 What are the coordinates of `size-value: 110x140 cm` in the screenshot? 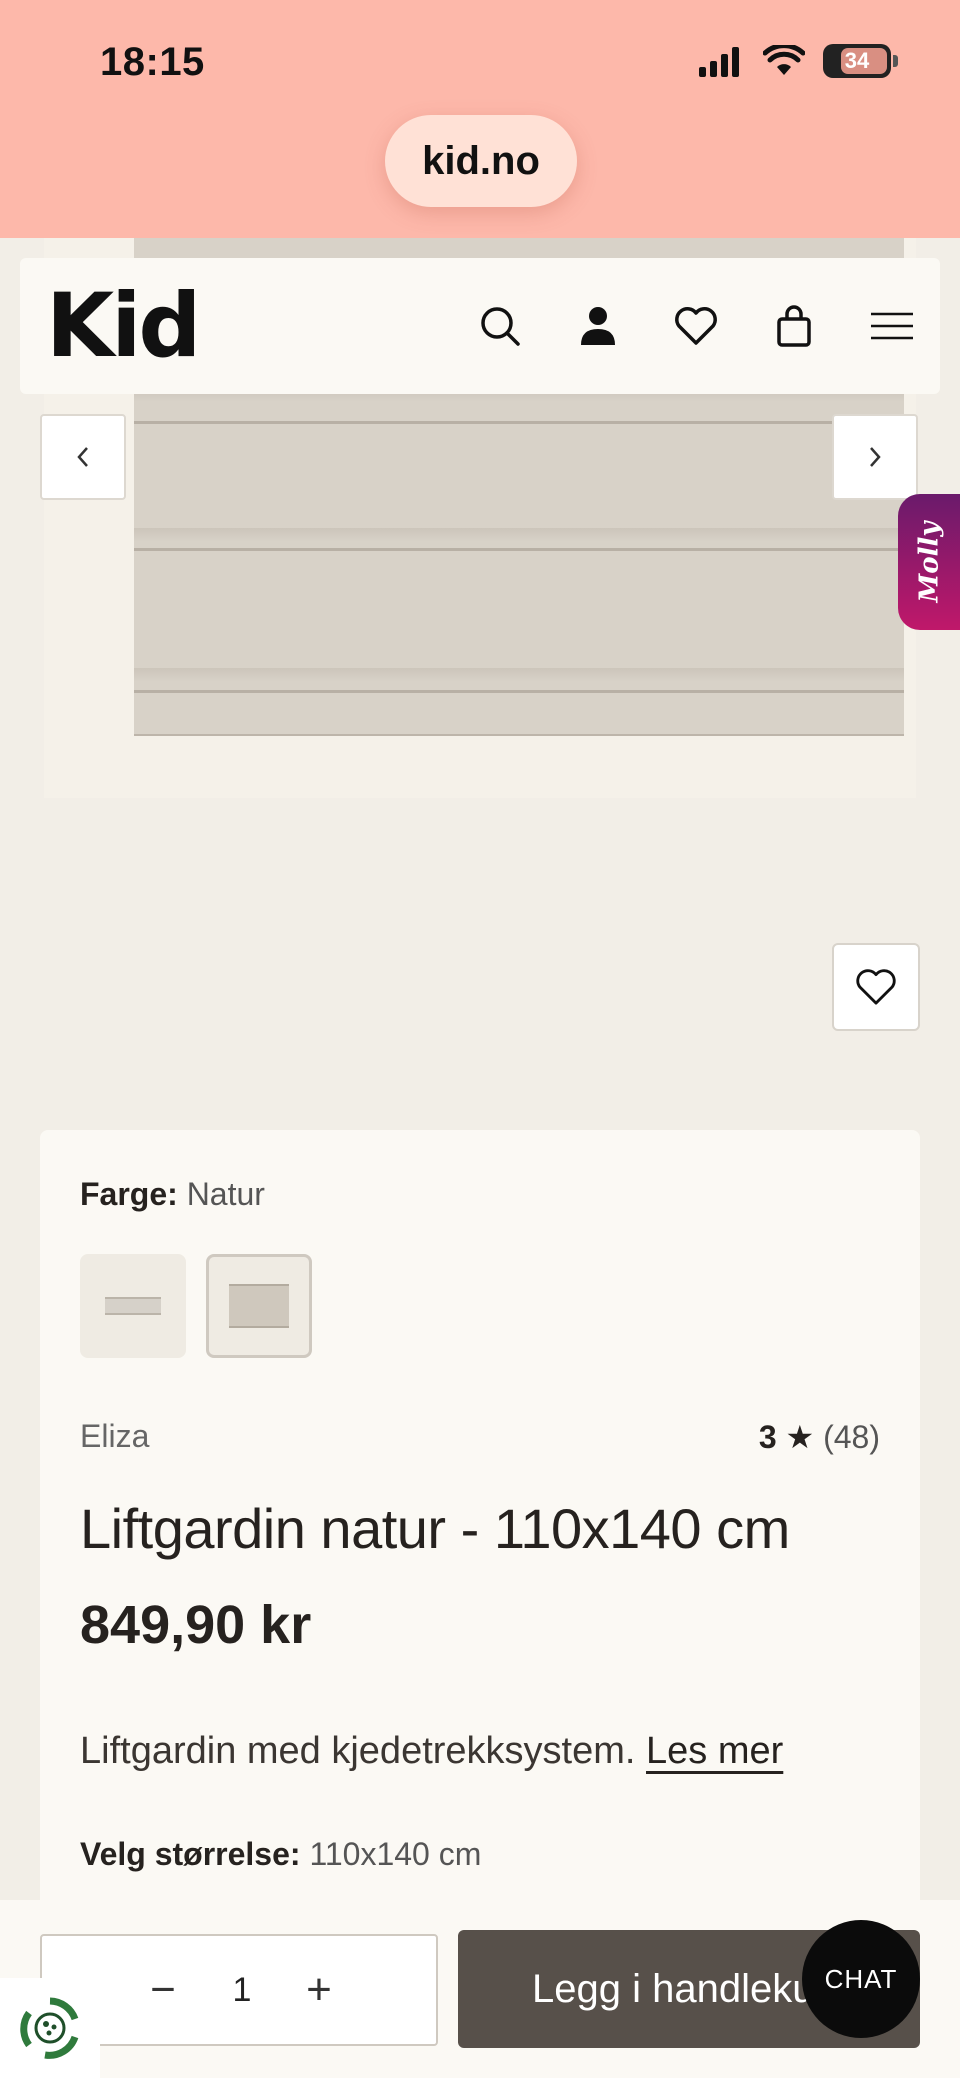 It's located at (395, 1854).